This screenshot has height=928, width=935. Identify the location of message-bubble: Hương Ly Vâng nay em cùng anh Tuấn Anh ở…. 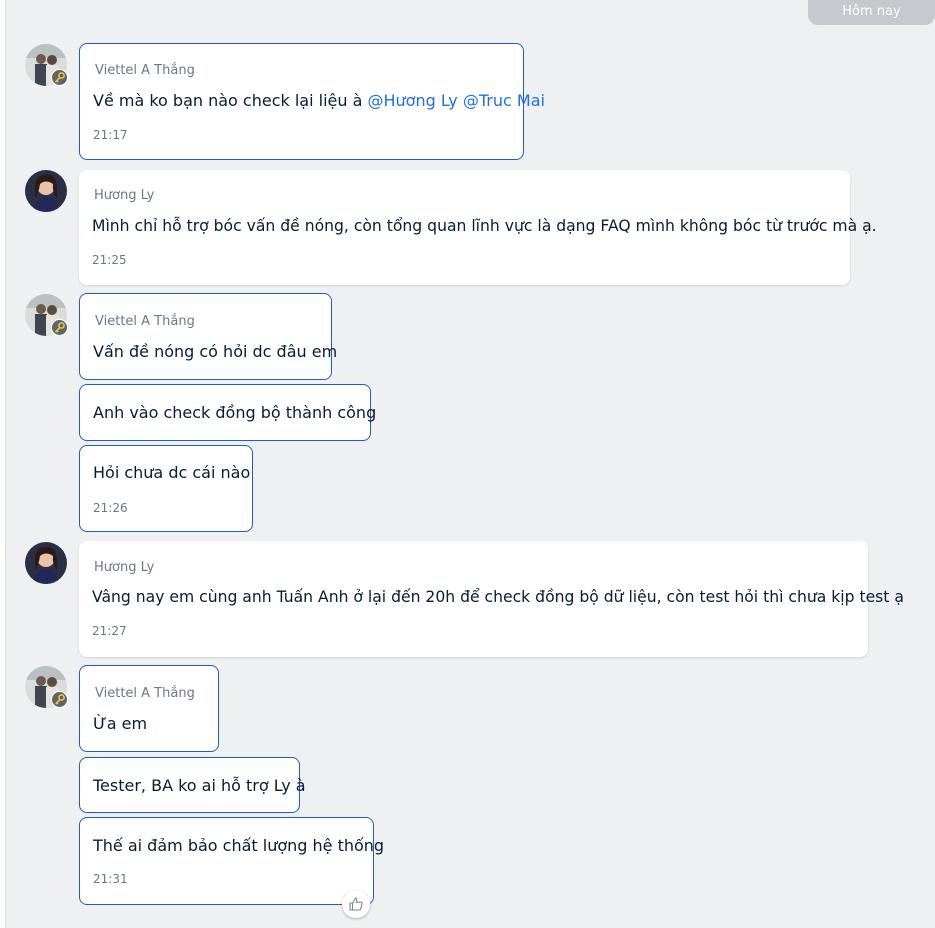
(491, 599).